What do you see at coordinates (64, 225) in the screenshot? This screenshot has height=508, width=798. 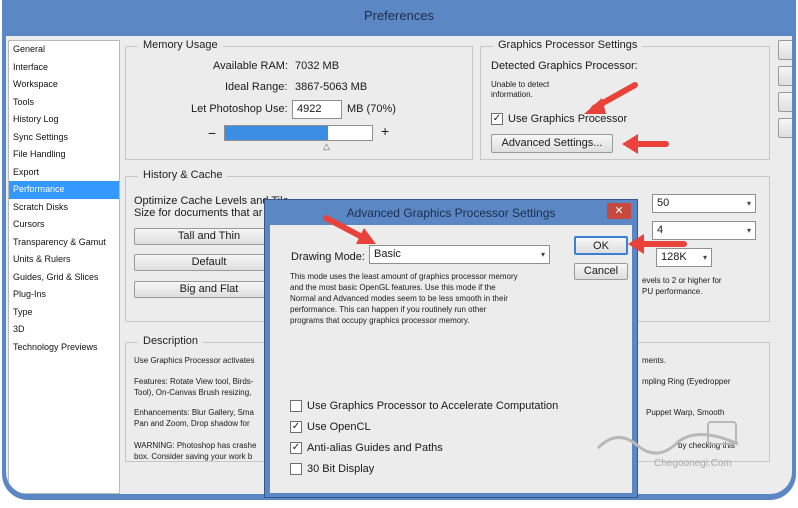 I see `sidebar-item: Cursors` at bounding box center [64, 225].